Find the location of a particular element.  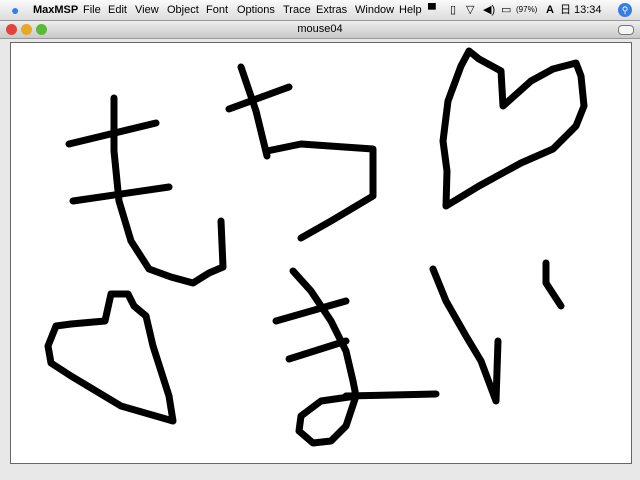

stroke-i is located at coordinates (497, 332).